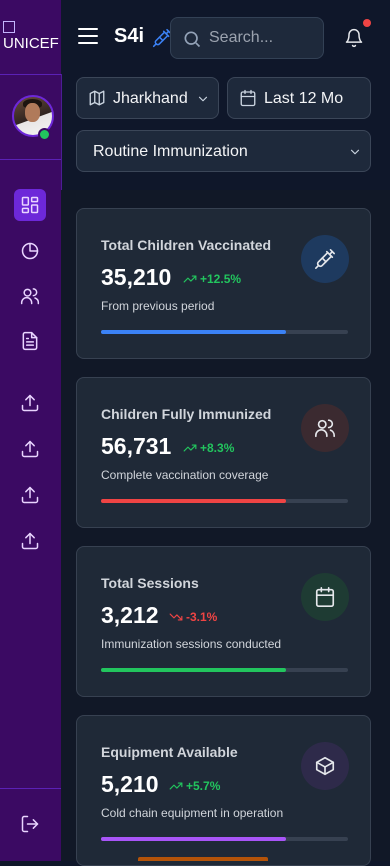  I want to click on trend-badge: +12.5%, so click(212, 279).